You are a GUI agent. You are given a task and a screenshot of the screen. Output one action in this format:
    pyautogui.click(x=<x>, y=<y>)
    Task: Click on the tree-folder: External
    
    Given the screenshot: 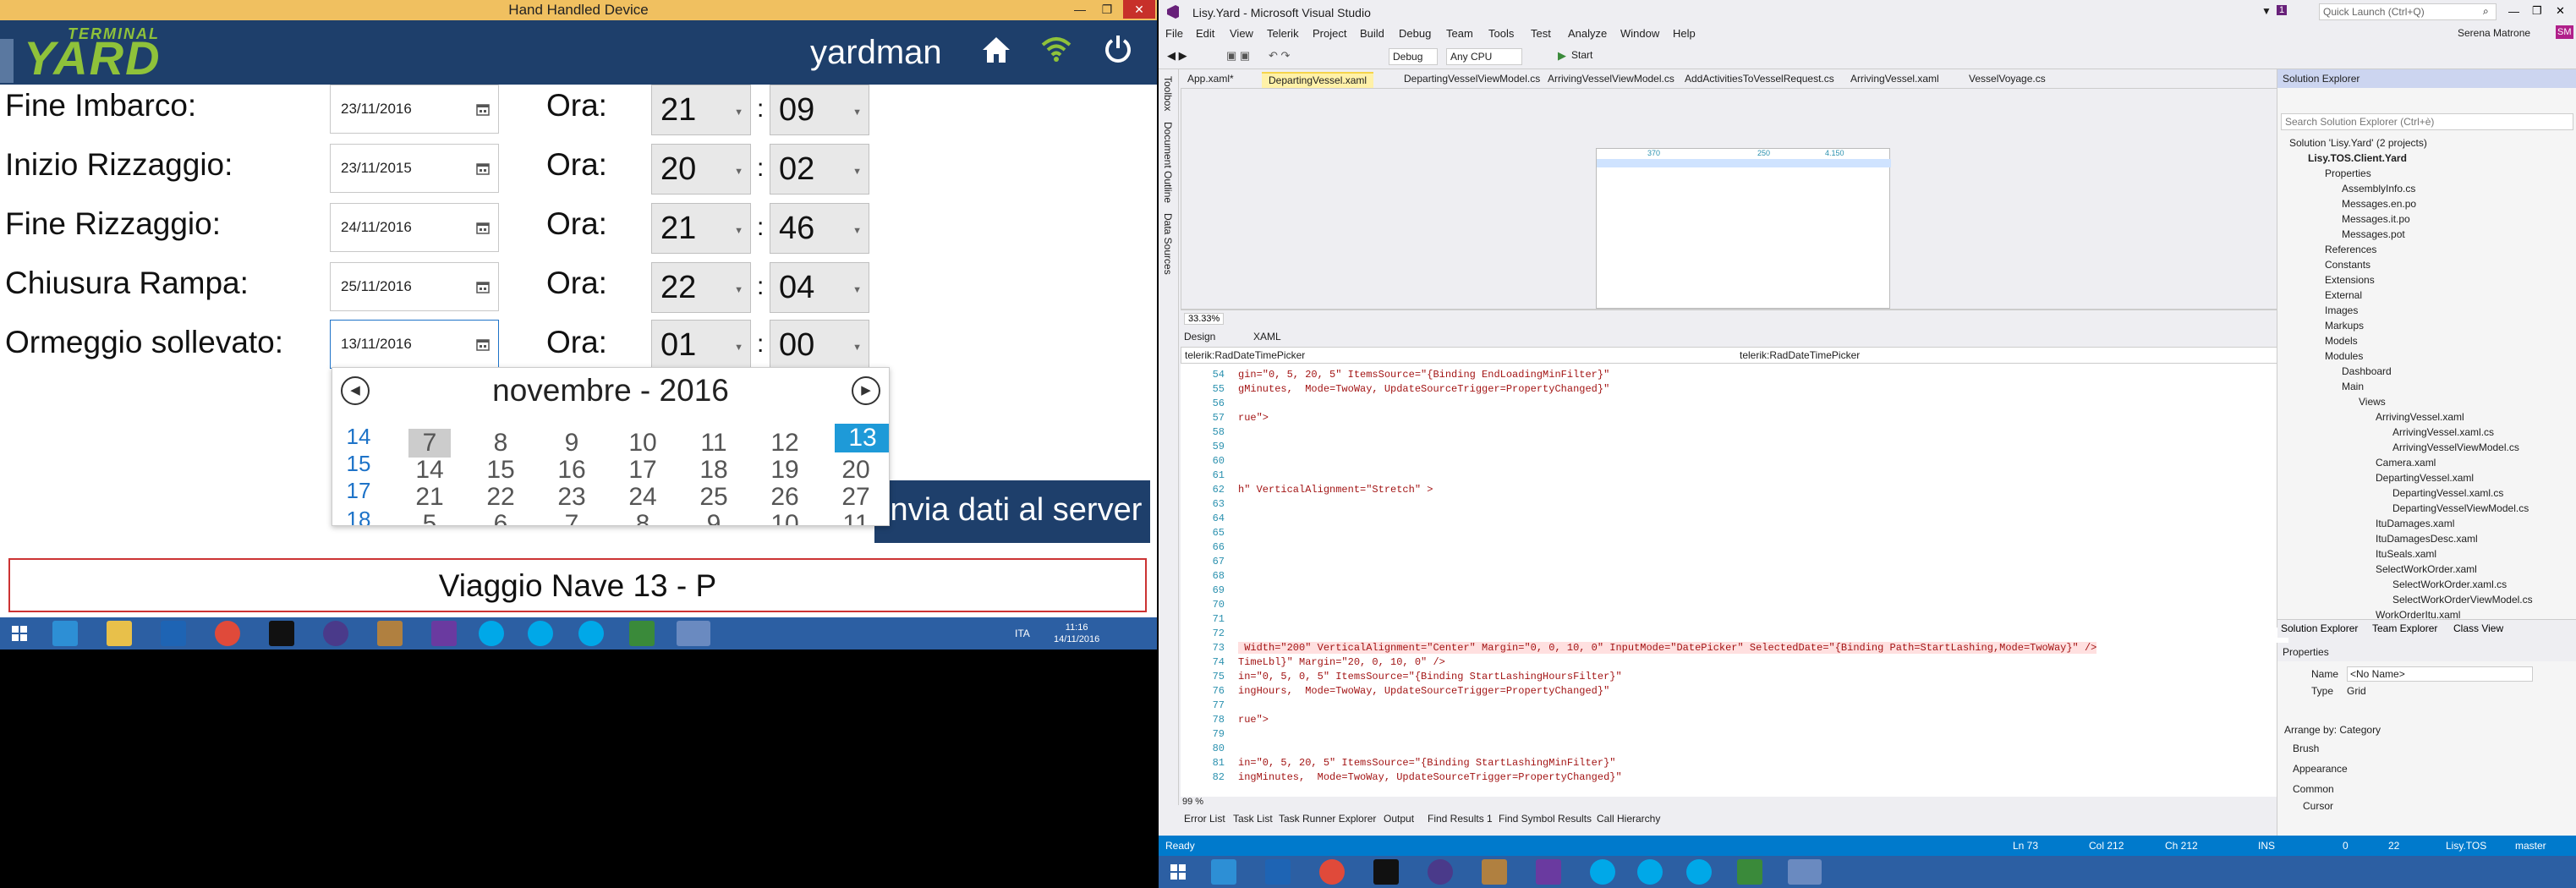 What is the action you would take?
    pyautogui.click(x=2343, y=295)
    